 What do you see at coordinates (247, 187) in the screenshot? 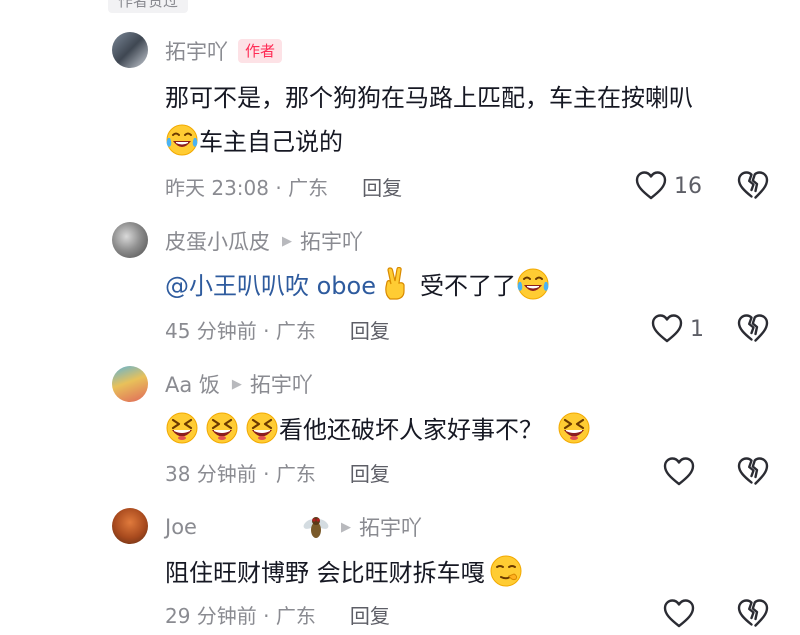
I see `time-location: 昨天 23:08 · 广东` at bounding box center [247, 187].